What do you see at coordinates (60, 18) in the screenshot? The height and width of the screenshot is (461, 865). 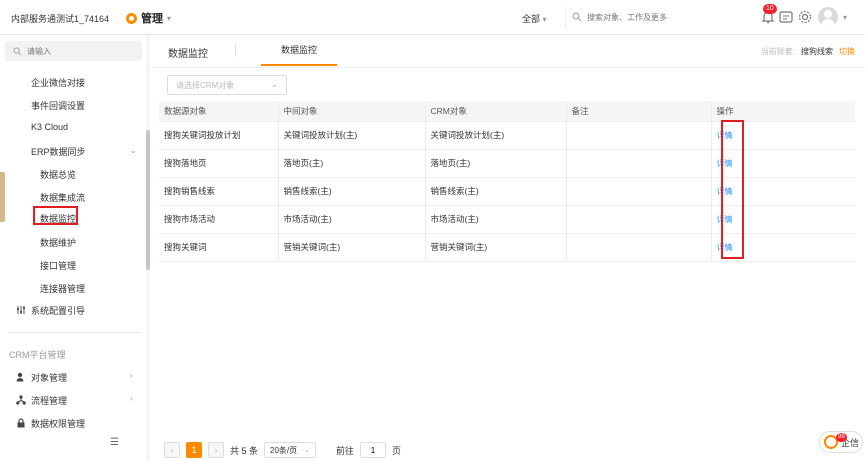 I see `tenant-name: 内部服务通测试1_74164` at bounding box center [60, 18].